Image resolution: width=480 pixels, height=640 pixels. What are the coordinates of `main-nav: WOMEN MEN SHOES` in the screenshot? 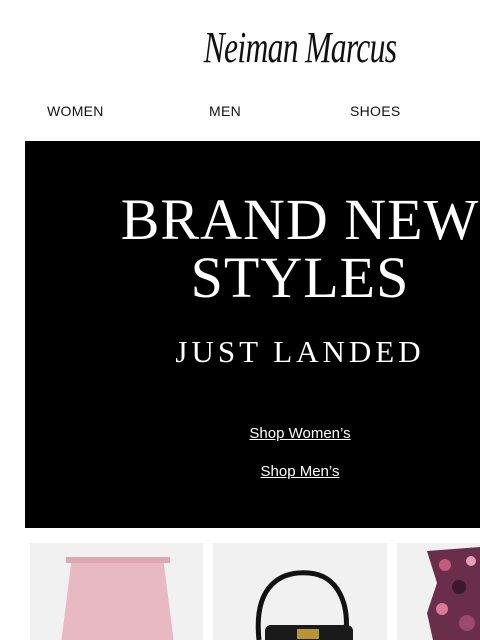 It's located at (240, 113).